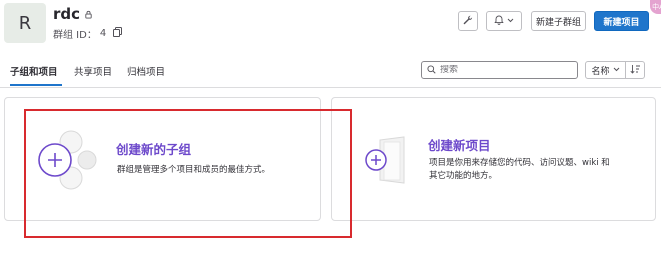 This screenshot has height=271, width=661. I want to click on sort-dropdown: 名称, so click(605, 70).